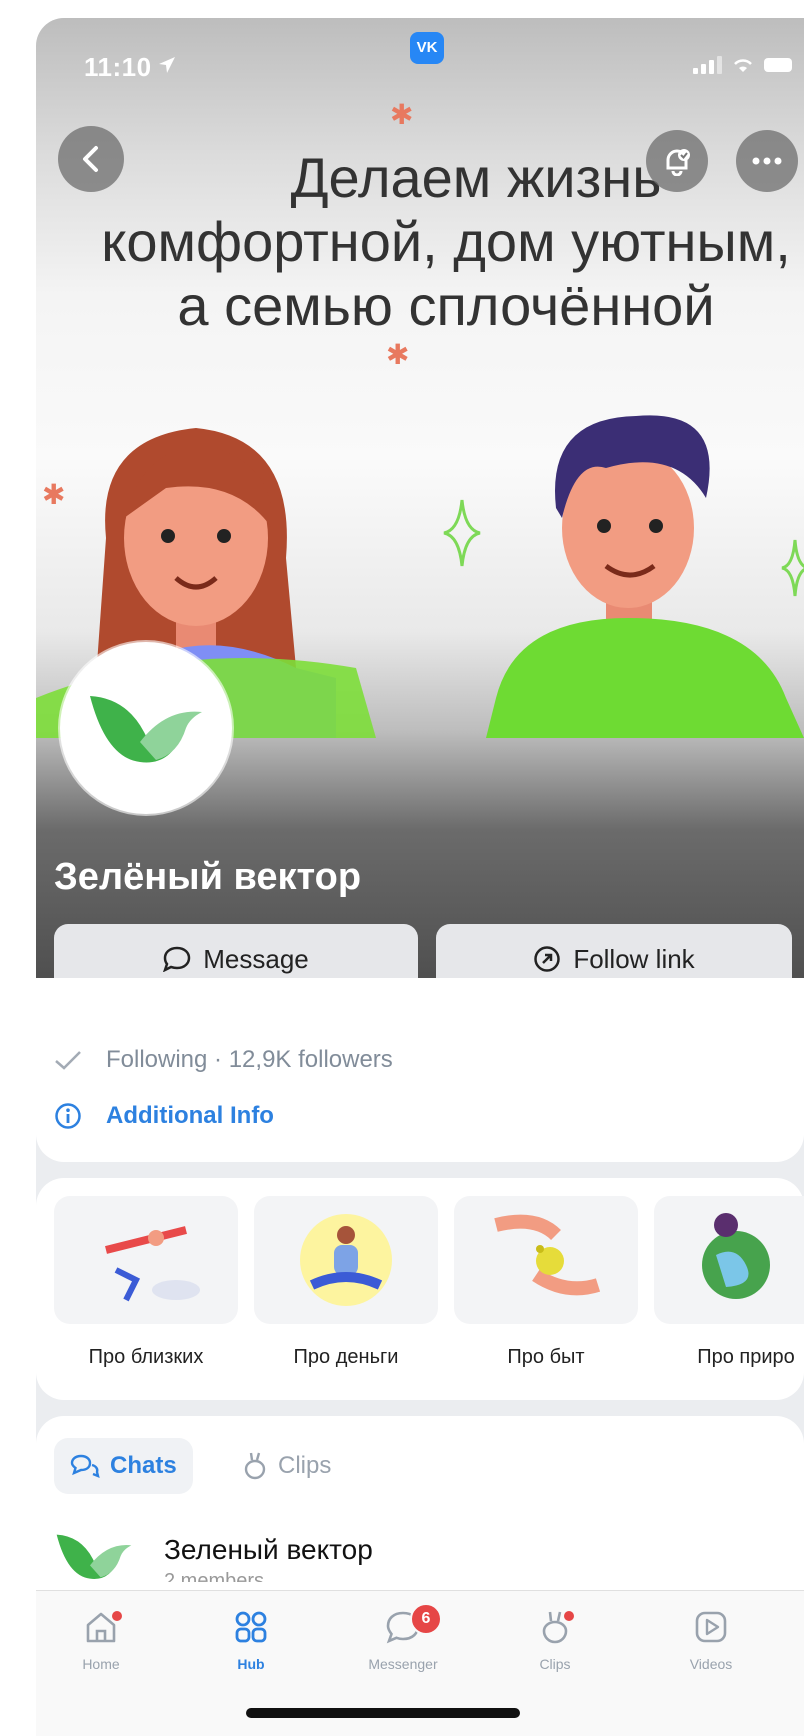 Image resolution: width=804 pixels, height=1736 pixels. I want to click on status-indicators, so click(742, 65).